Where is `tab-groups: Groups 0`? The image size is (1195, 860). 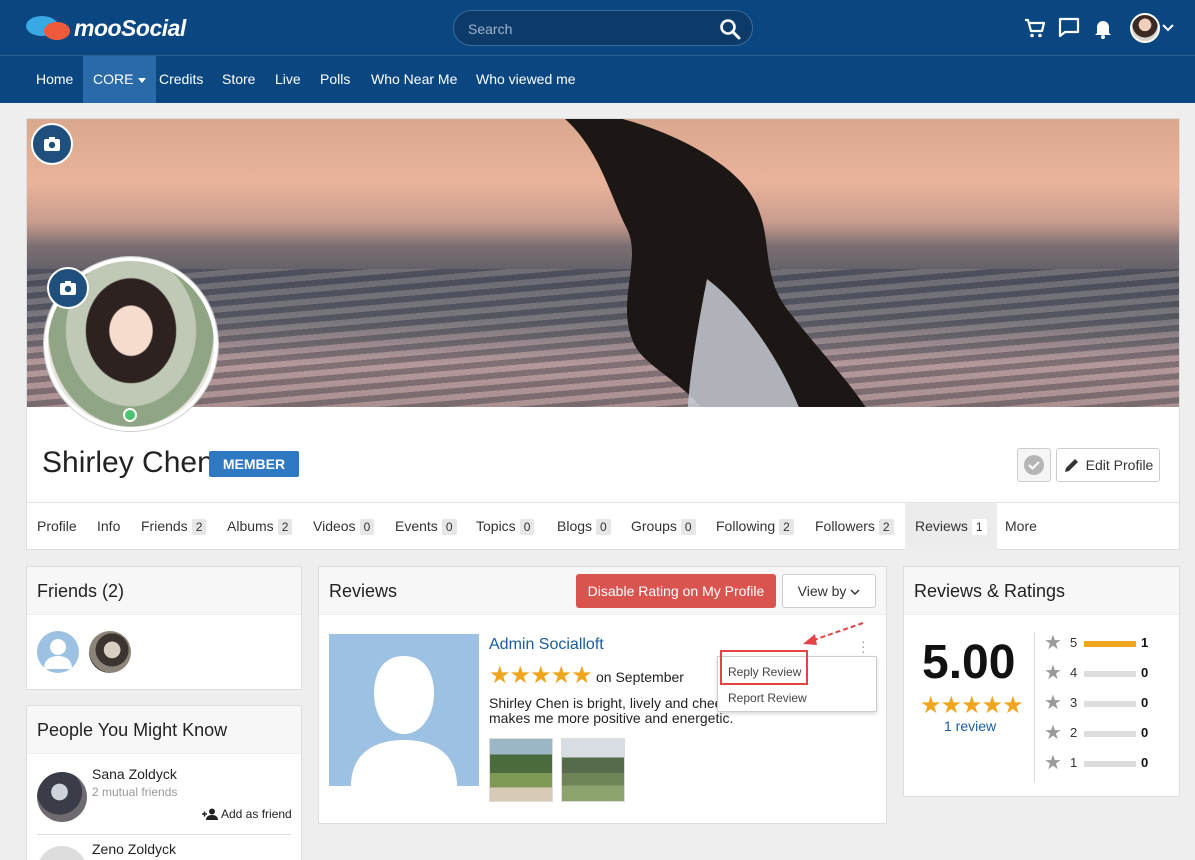 tab-groups: Groups 0 is located at coordinates (663, 527).